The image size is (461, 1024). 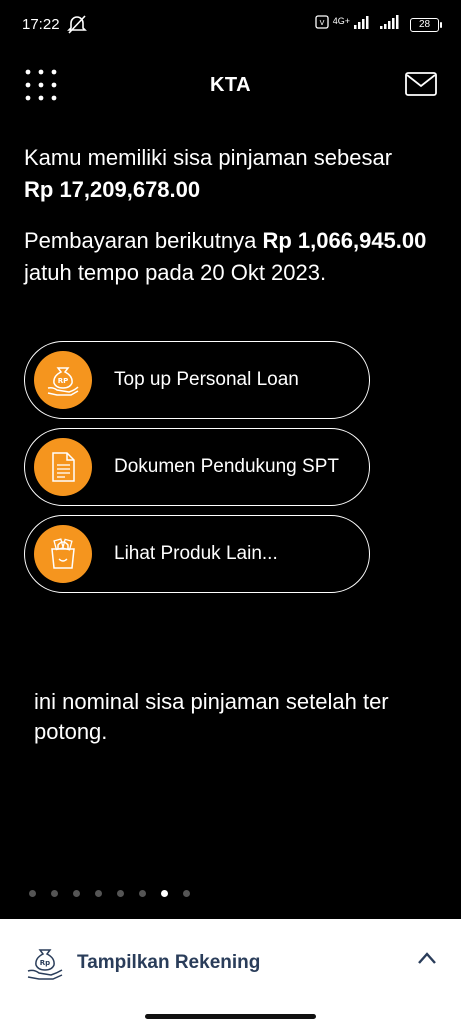 I want to click on network-type: 4G+, so click(x=341, y=21).